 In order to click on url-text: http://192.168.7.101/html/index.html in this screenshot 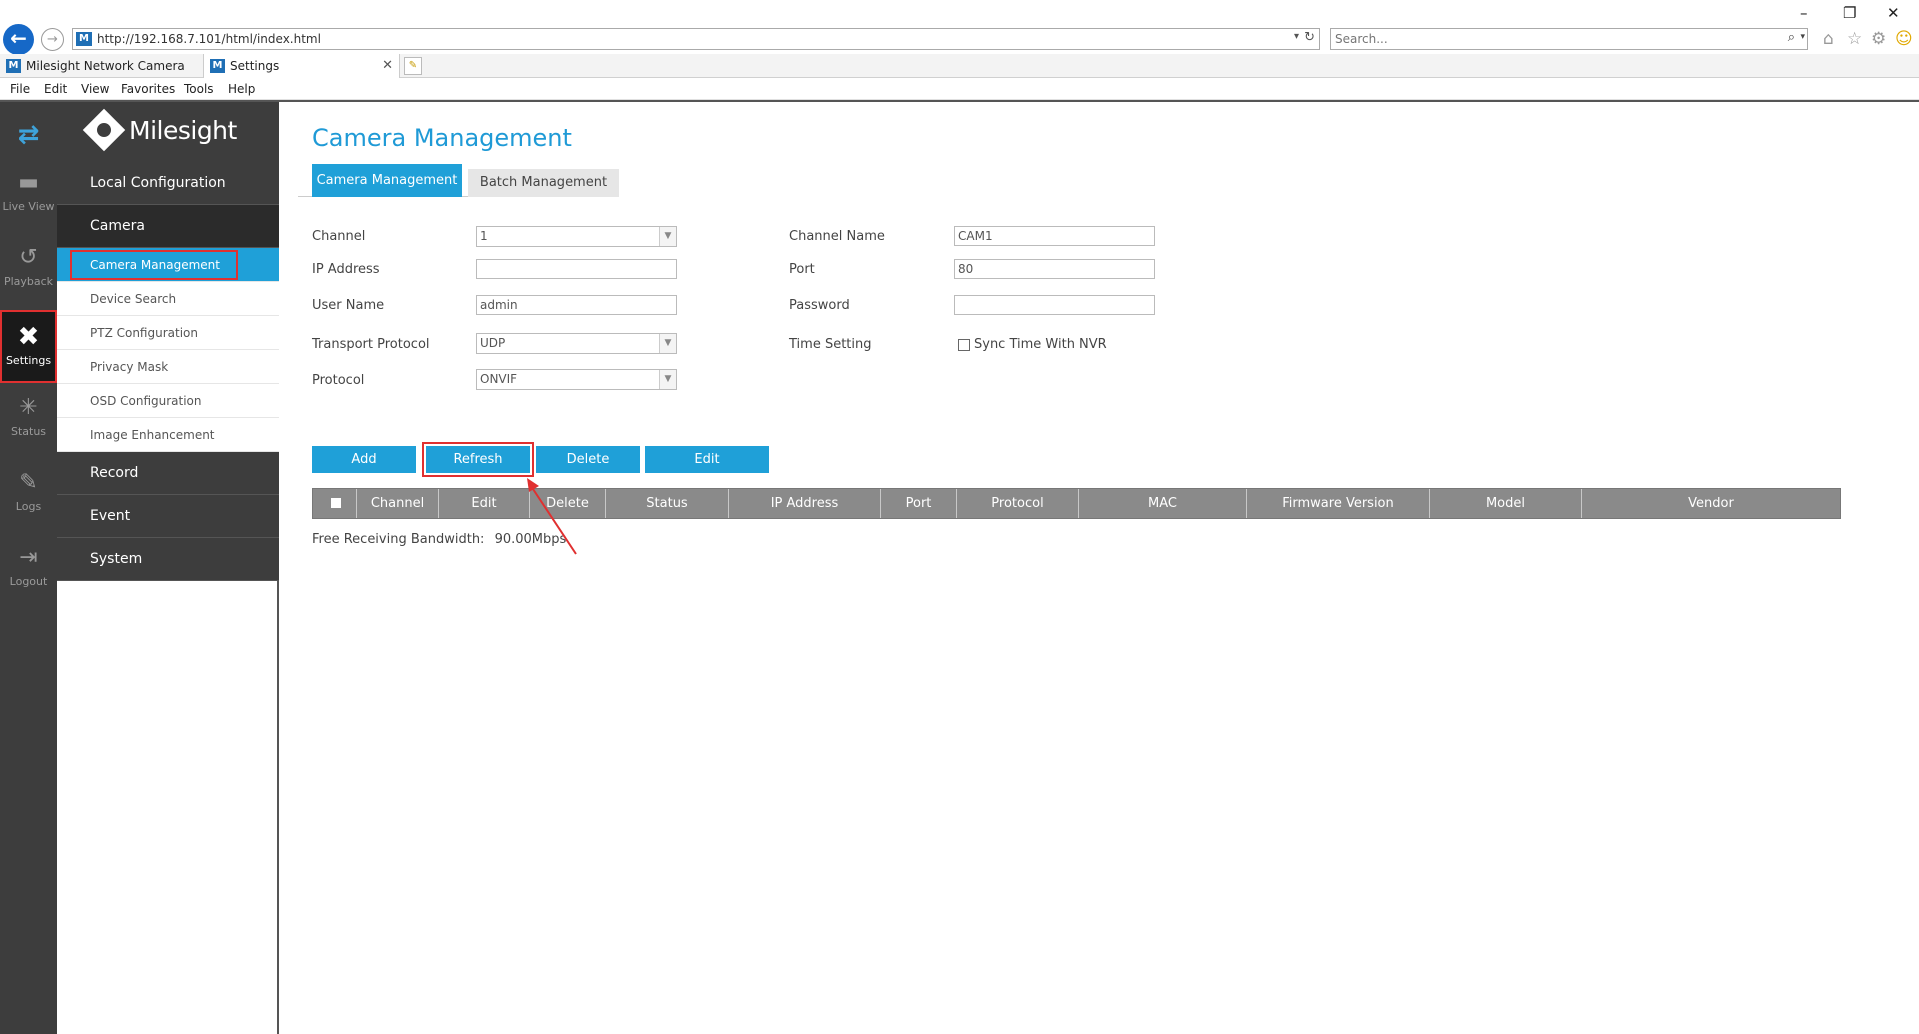, I will do `click(209, 39)`.